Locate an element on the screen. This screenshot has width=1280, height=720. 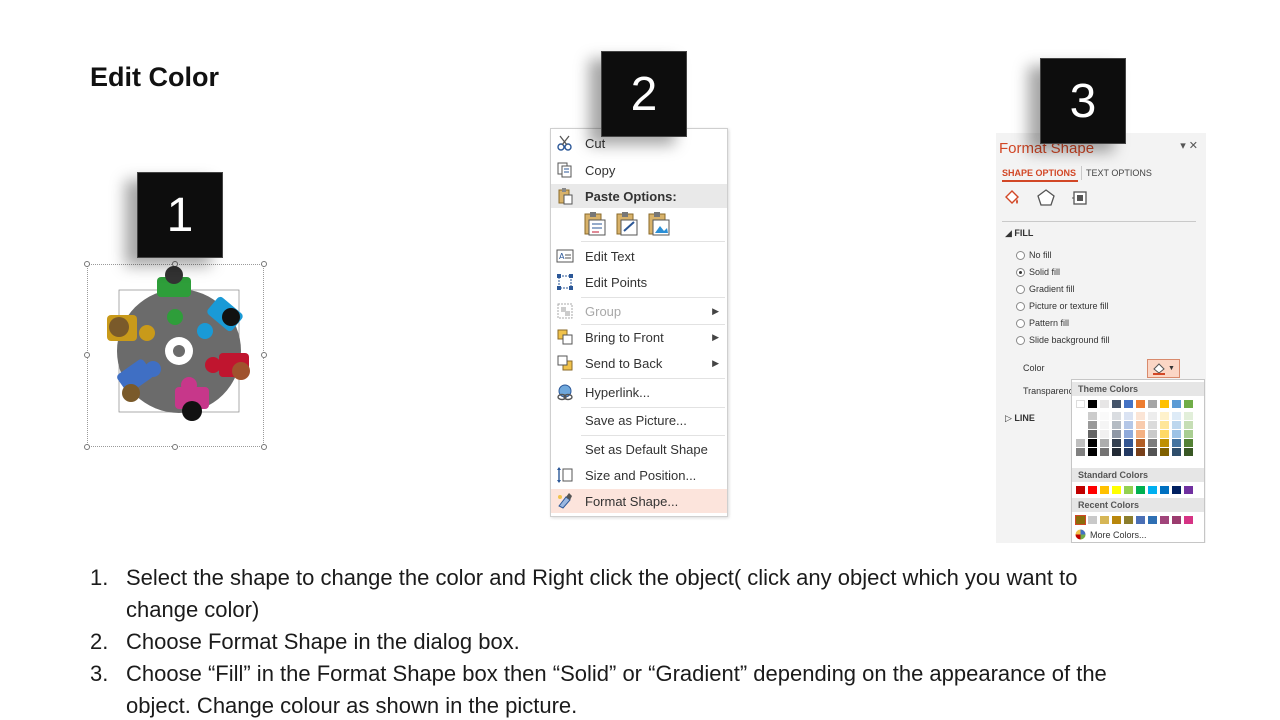
radio-pattern-fill: Pattern fill is located at coordinates (1042, 323).